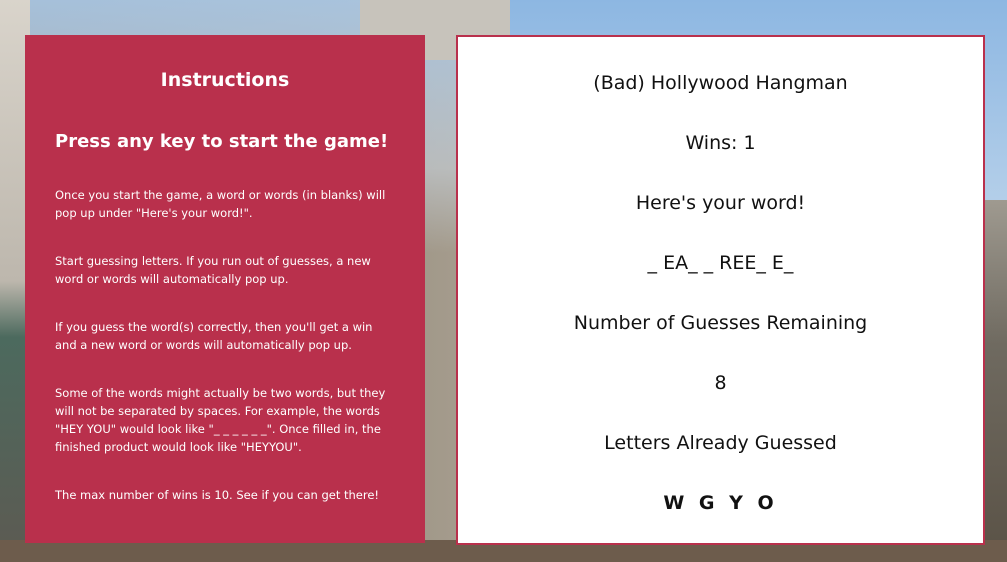  Describe the element at coordinates (720, 503) in the screenshot. I see `letters-guessed: W G Y O` at that location.